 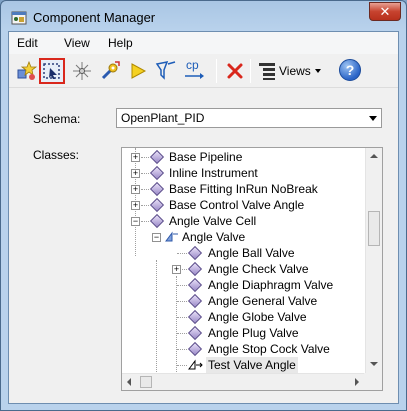 I want to click on sparkle-button, so click(x=82, y=71).